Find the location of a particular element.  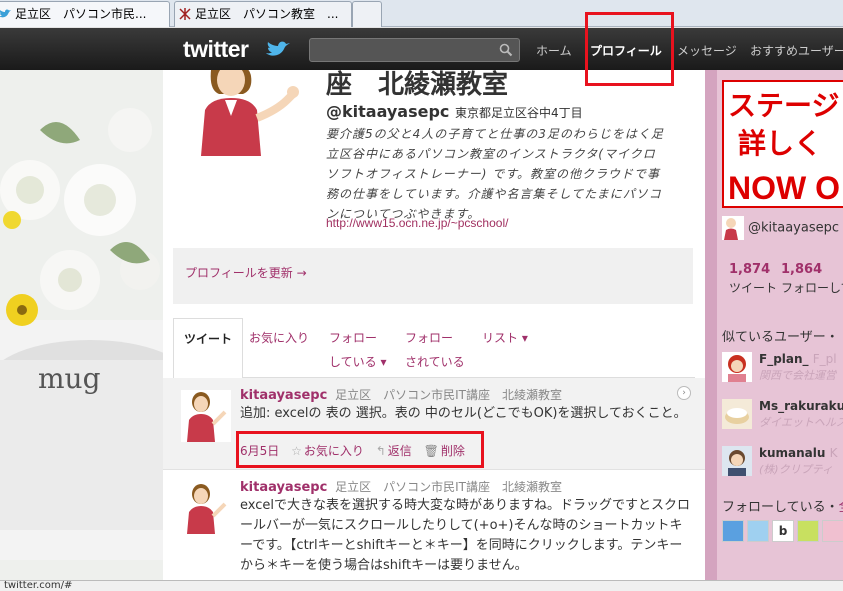

similar-user-name: Ms_rakuraku is located at coordinates (801, 406).